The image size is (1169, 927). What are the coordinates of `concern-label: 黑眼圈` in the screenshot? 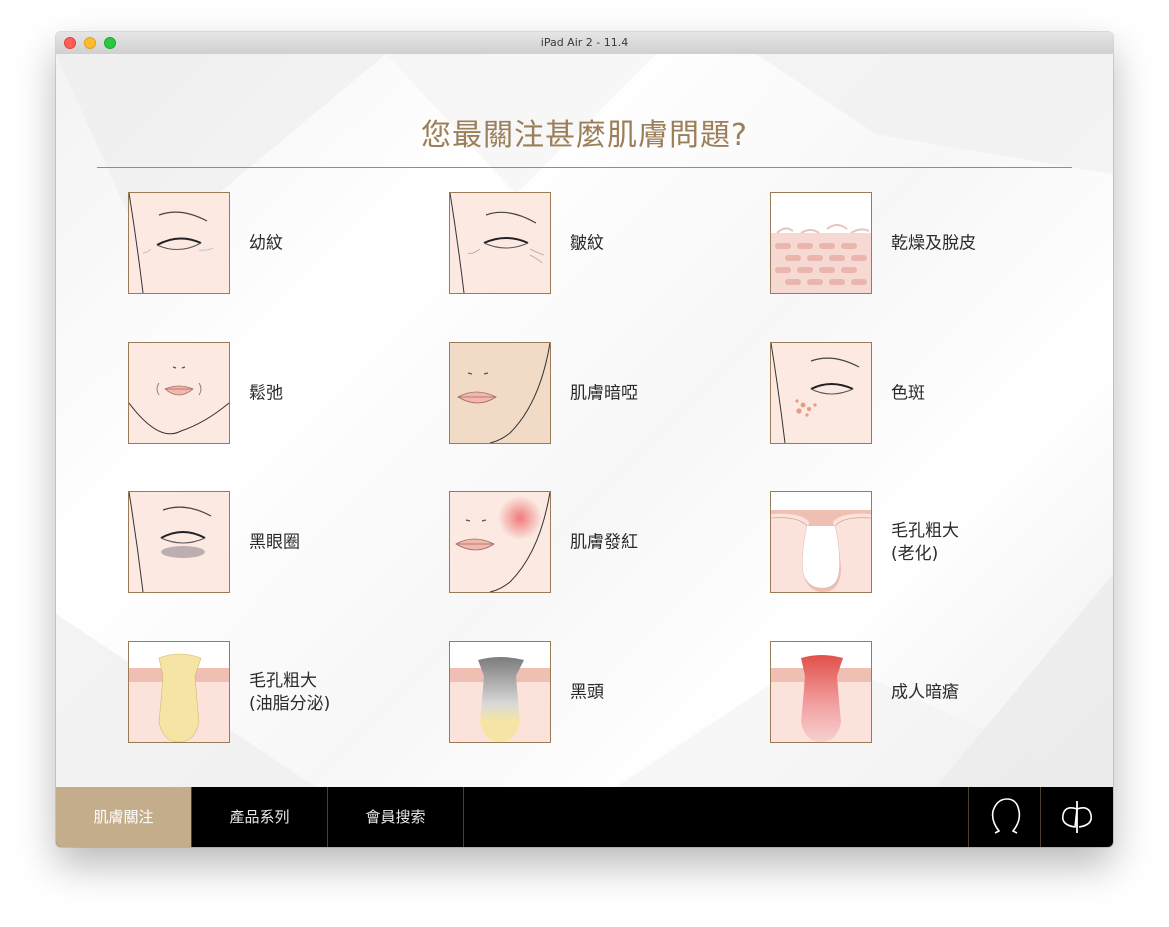 It's located at (274, 543).